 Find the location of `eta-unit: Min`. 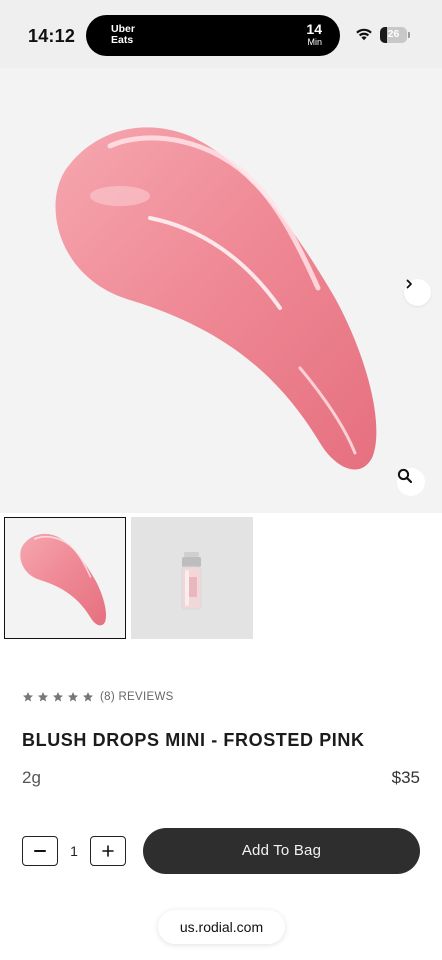

eta-unit: Min is located at coordinates (314, 42).